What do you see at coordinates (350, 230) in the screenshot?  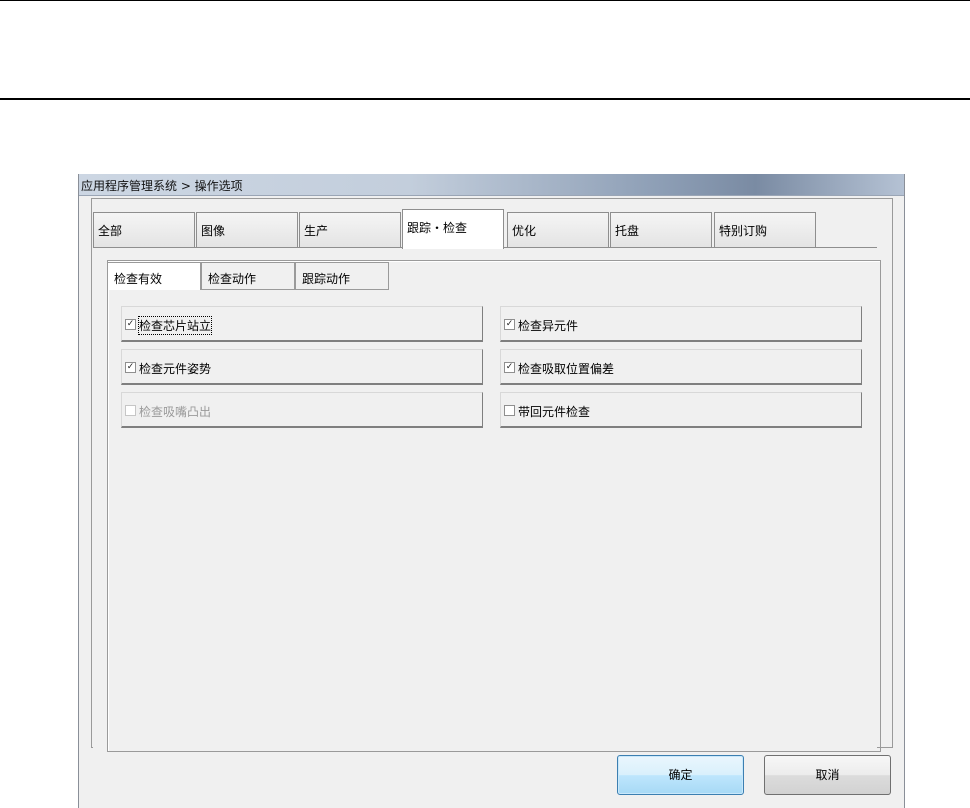 I see `tab-production: 生产` at bounding box center [350, 230].